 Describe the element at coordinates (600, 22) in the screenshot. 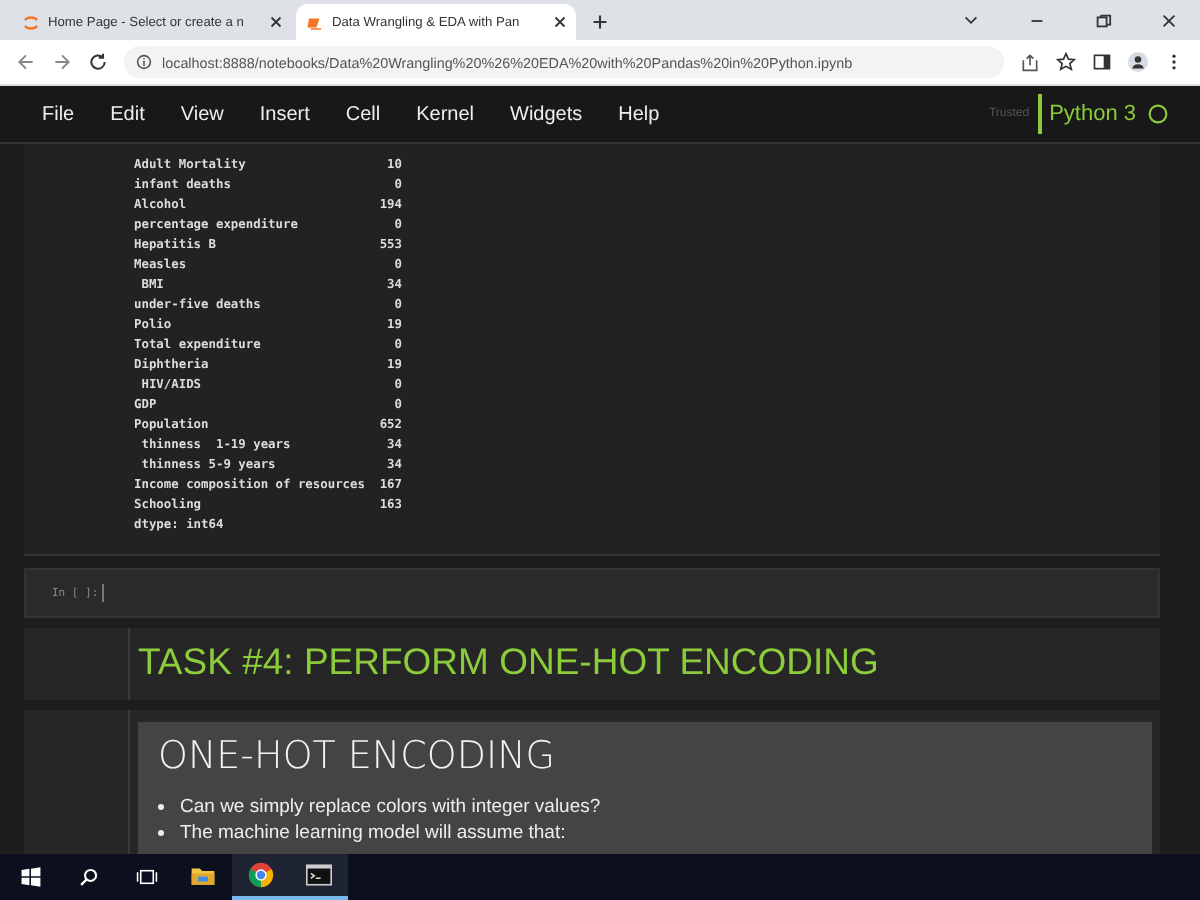

I see `new-tab-icon` at that location.